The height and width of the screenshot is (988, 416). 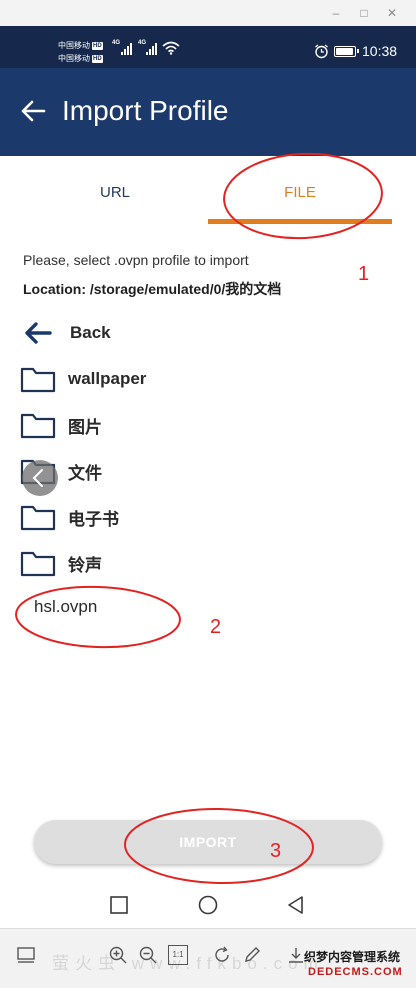 What do you see at coordinates (210, 379) in the screenshot?
I see `folder-item: wallpaper` at bounding box center [210, 379].